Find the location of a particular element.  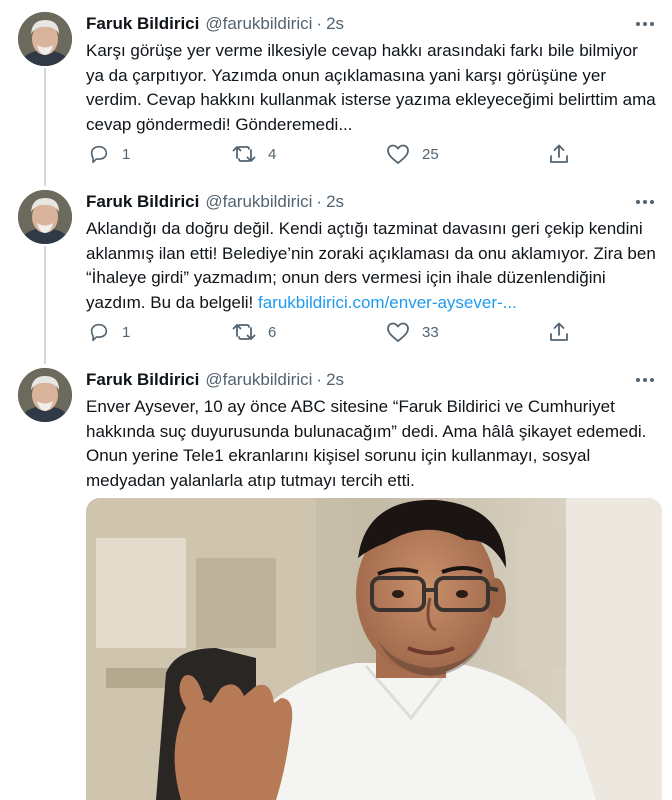

tweet-actions: 1 6 33 is located at coordinates (336, 332).